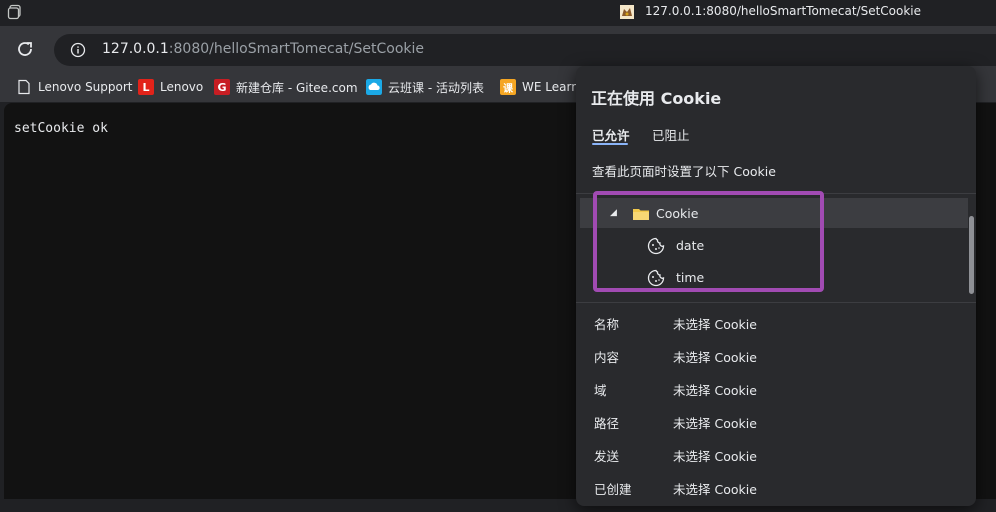 This screenshot has width=996, height=512. I want to click on tab-allowed: 已允许, so click(611, 134).